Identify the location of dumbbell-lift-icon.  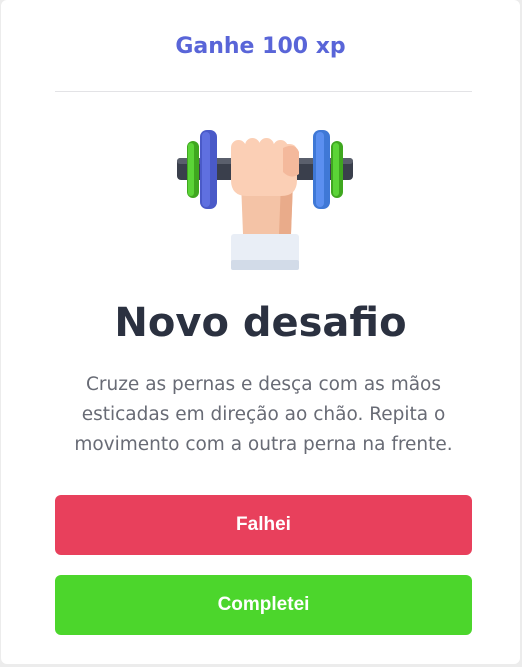
(266, 198).